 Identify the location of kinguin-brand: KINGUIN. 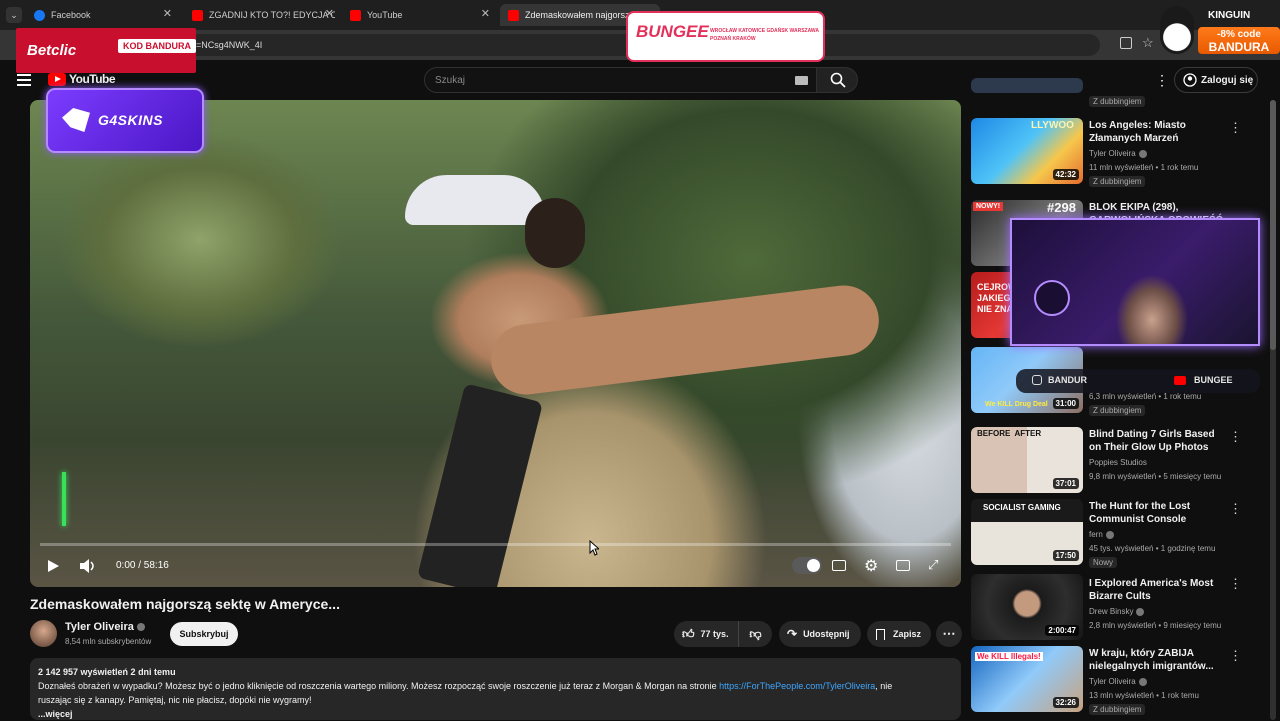
(1229, 15).